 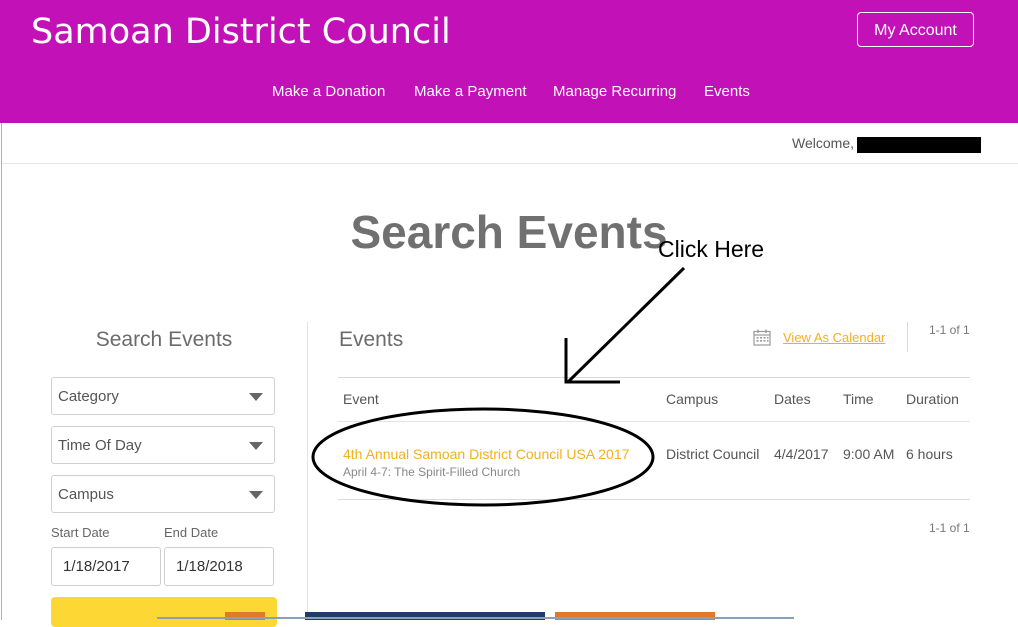 What do you see at coordinates (164, 339) in the screenshot?
I see `sidebar-title: Search Events` at bounding box center [164, 339].